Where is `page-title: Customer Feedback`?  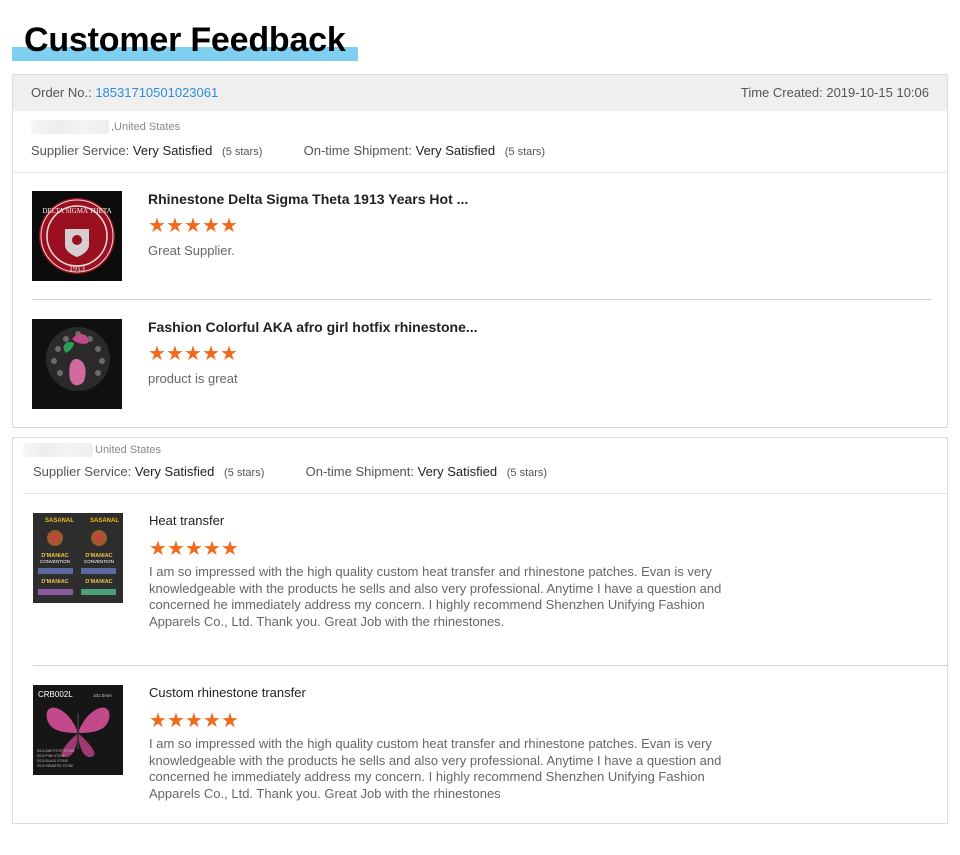 page-title: Customer Feedback is located at coordinates (185, 40).